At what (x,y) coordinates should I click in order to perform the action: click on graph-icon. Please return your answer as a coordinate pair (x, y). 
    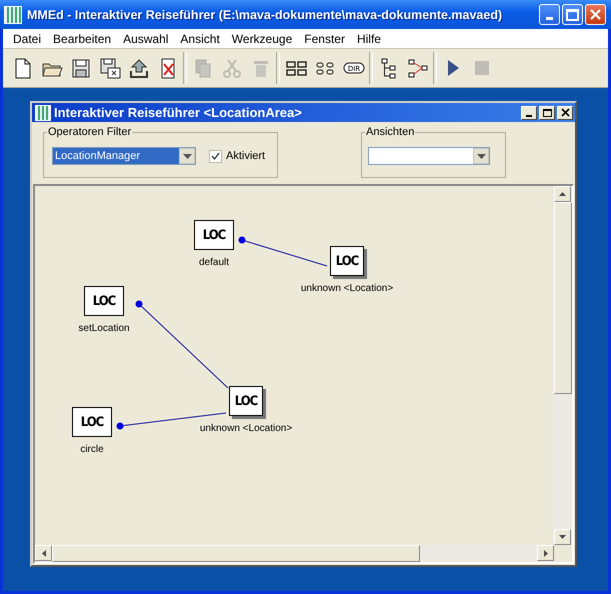
    Looking at the image, I should click on (417, 68).